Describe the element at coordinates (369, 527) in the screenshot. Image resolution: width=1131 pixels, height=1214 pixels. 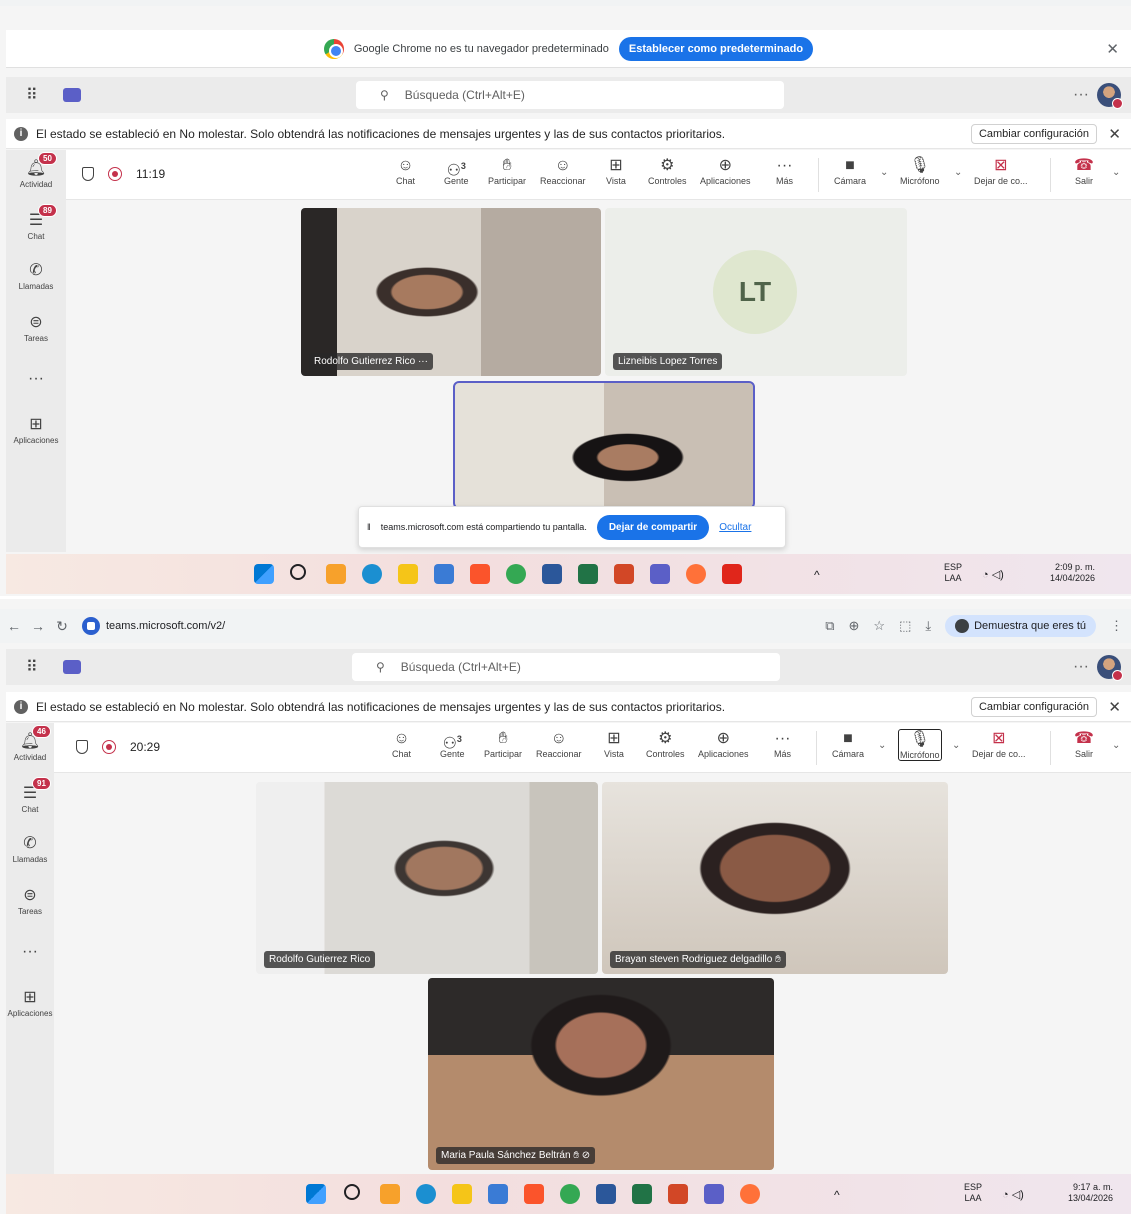
I see `drag-handle: ‖` at that location.